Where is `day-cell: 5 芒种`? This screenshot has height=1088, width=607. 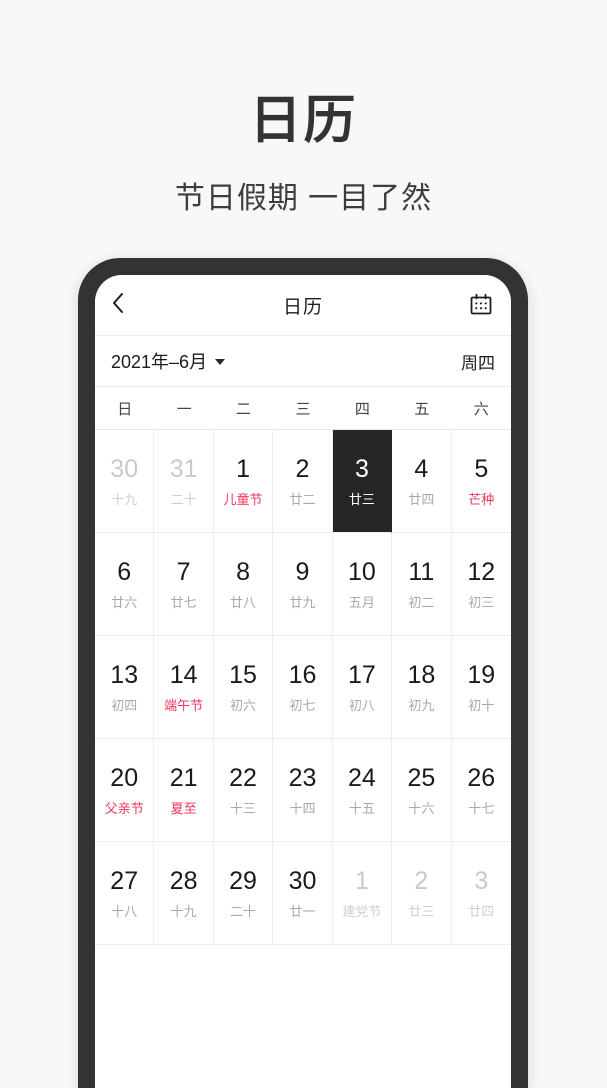 day-cell: 5 芒种 is located at coordinates (481, 481).